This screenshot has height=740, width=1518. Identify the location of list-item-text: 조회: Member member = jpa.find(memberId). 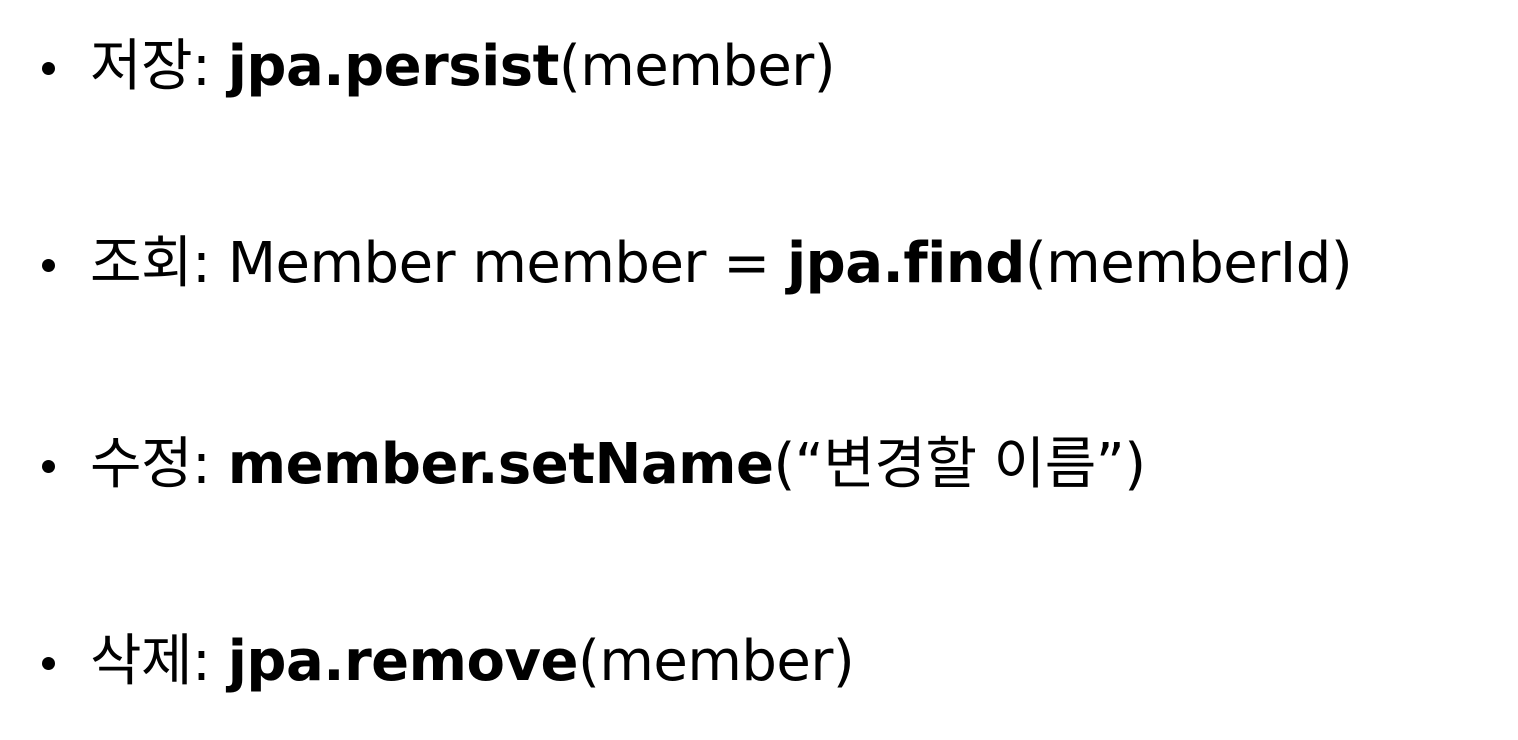
(721, 264).